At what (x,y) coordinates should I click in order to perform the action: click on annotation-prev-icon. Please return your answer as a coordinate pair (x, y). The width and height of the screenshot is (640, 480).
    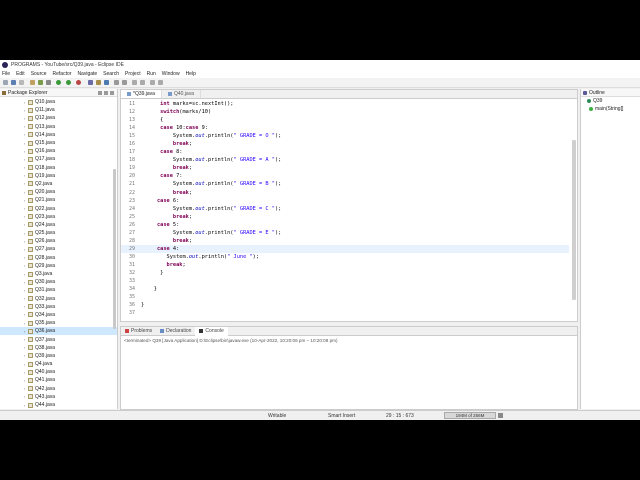
    Looking at the image, I should click on (142, 82).